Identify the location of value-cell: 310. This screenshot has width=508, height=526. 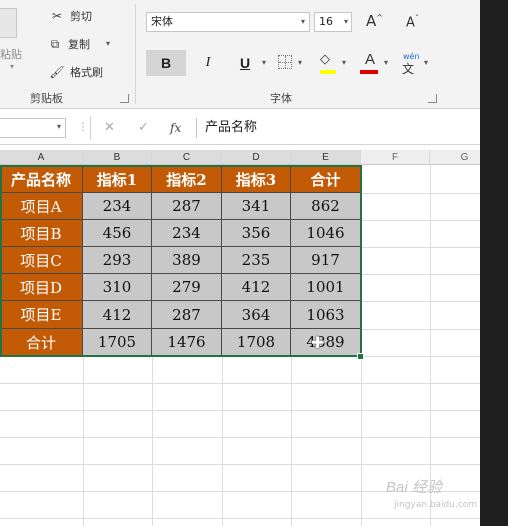
(117, 287).